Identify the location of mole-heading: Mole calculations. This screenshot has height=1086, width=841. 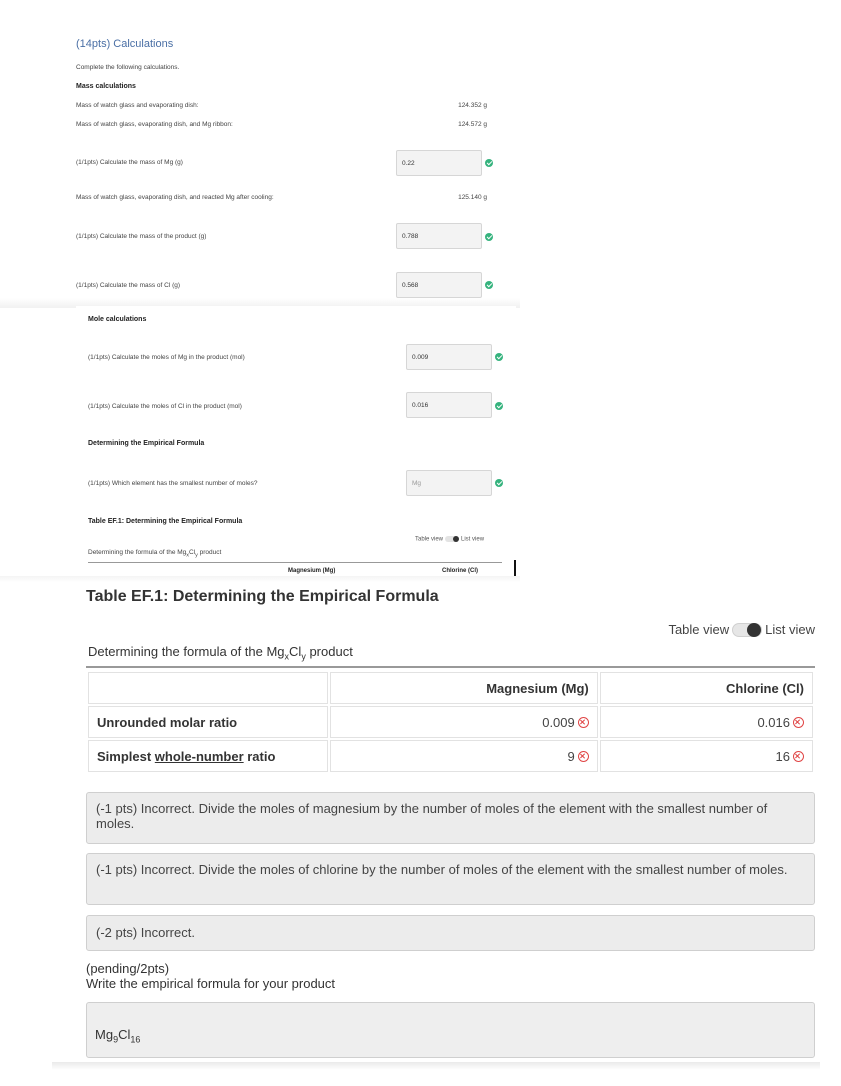
(117, 319).